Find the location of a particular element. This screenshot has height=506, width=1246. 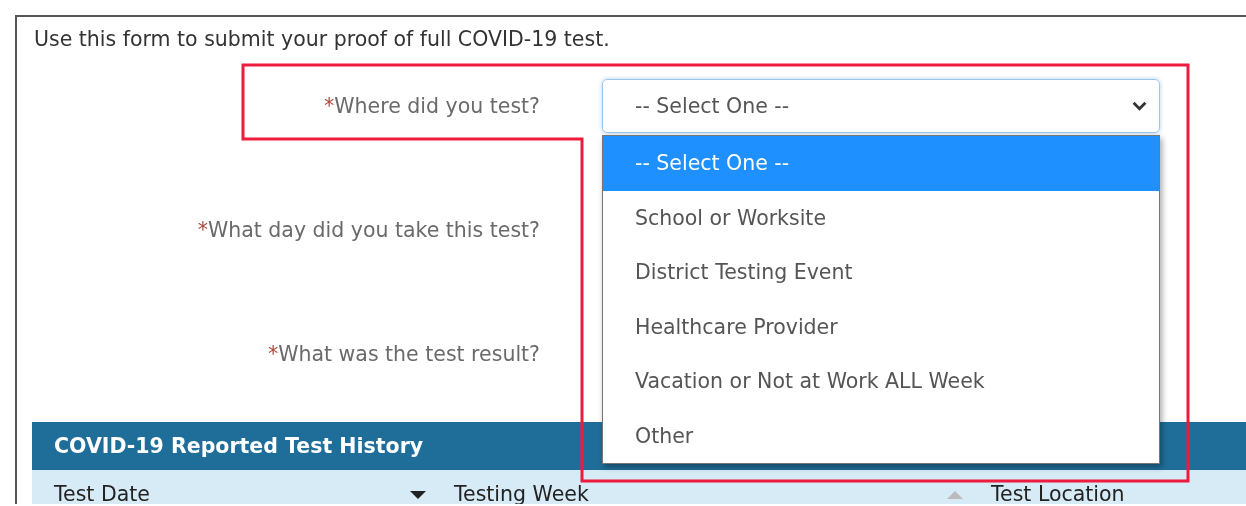

column-header: Test Date is located at coordinates (102, 493).